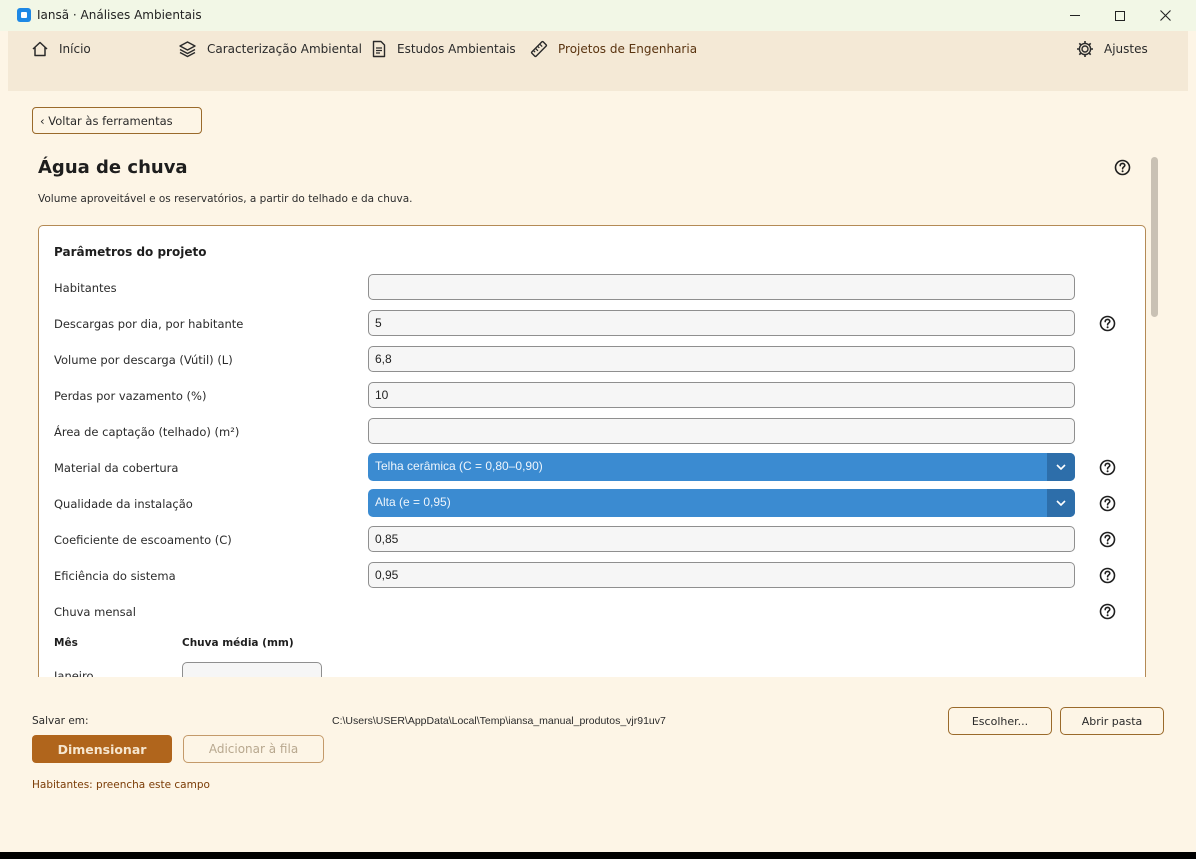 This screenshot has width=1196, height=859. What do you see at coordinates (102, 749) in the screenshot?
I see `dimension-button: Dimensionar` at bounding box center [102, 749].